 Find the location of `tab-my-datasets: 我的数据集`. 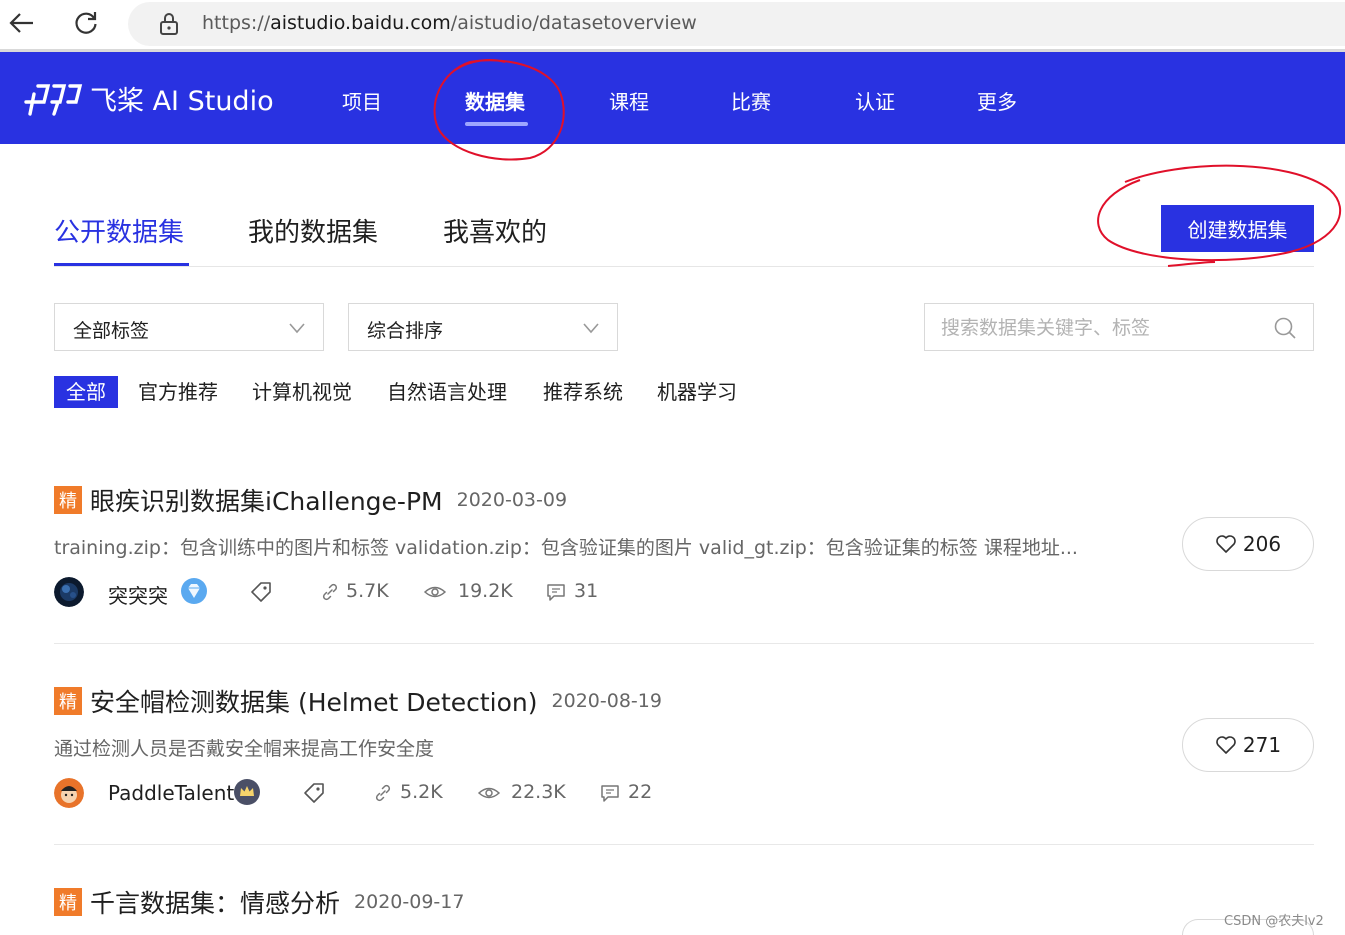

tab-my-datasets: 我的数据集 is located at coordinates (313, 230).